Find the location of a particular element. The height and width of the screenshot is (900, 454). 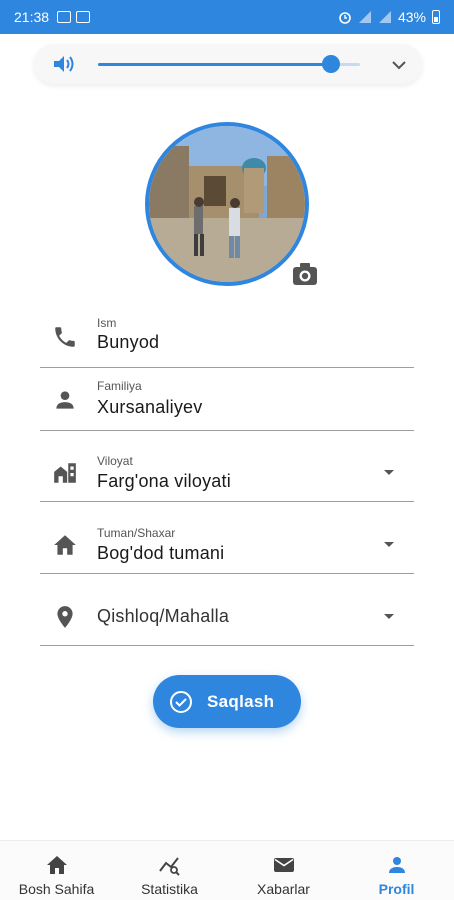

phone-icon is located at coordinates (65, 337).